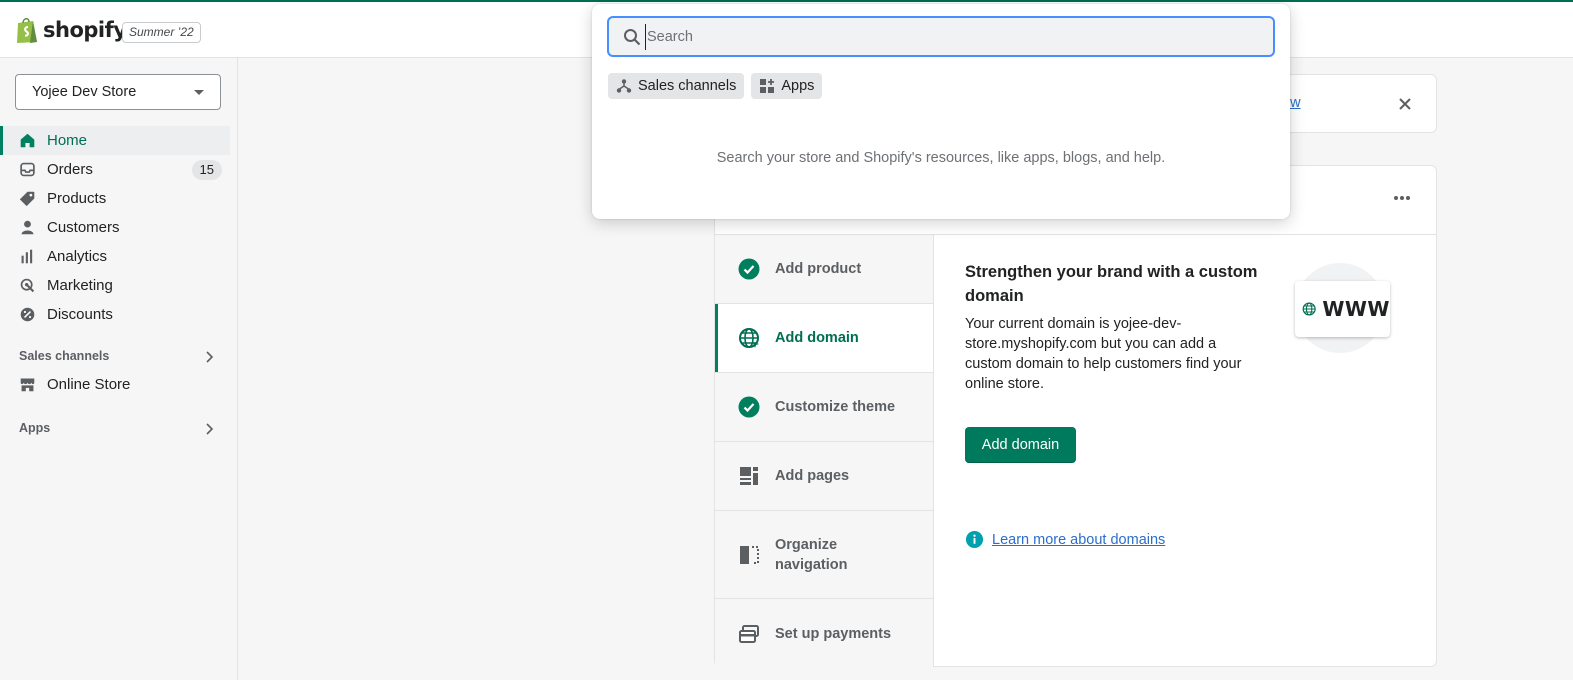 The width and height of the screenshot is (1573, 680). Describe the element at coordinates (749, 554) in the screenshot. I see `navigation-icon` at that location.